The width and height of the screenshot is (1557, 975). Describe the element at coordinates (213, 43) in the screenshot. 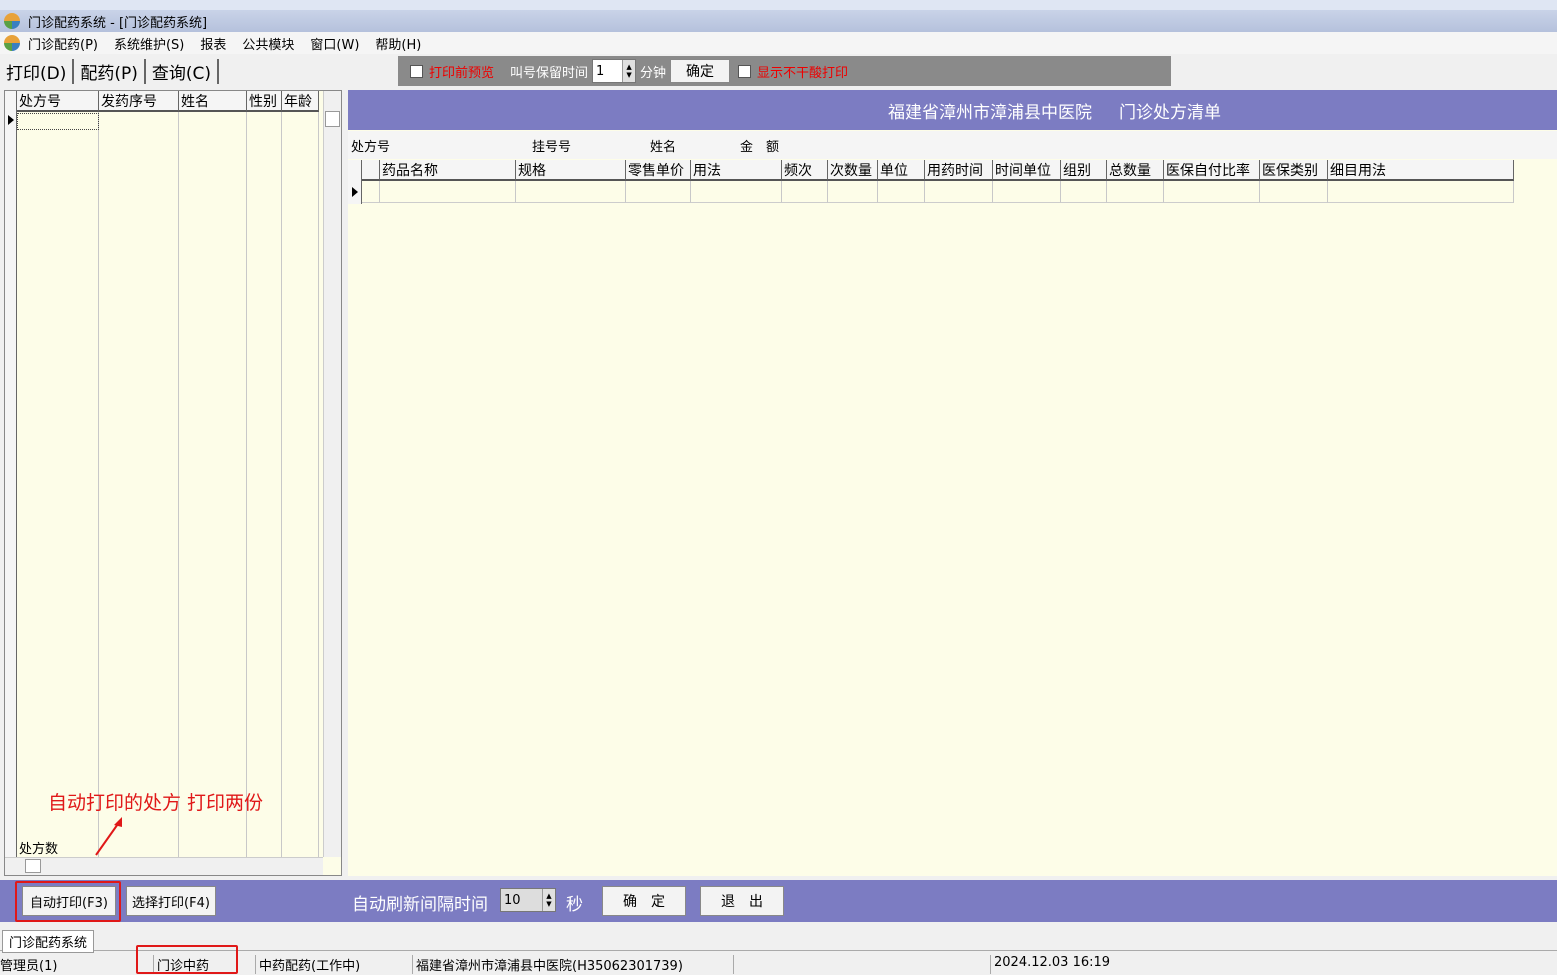

I see `menu-reports: 报表` at that location.